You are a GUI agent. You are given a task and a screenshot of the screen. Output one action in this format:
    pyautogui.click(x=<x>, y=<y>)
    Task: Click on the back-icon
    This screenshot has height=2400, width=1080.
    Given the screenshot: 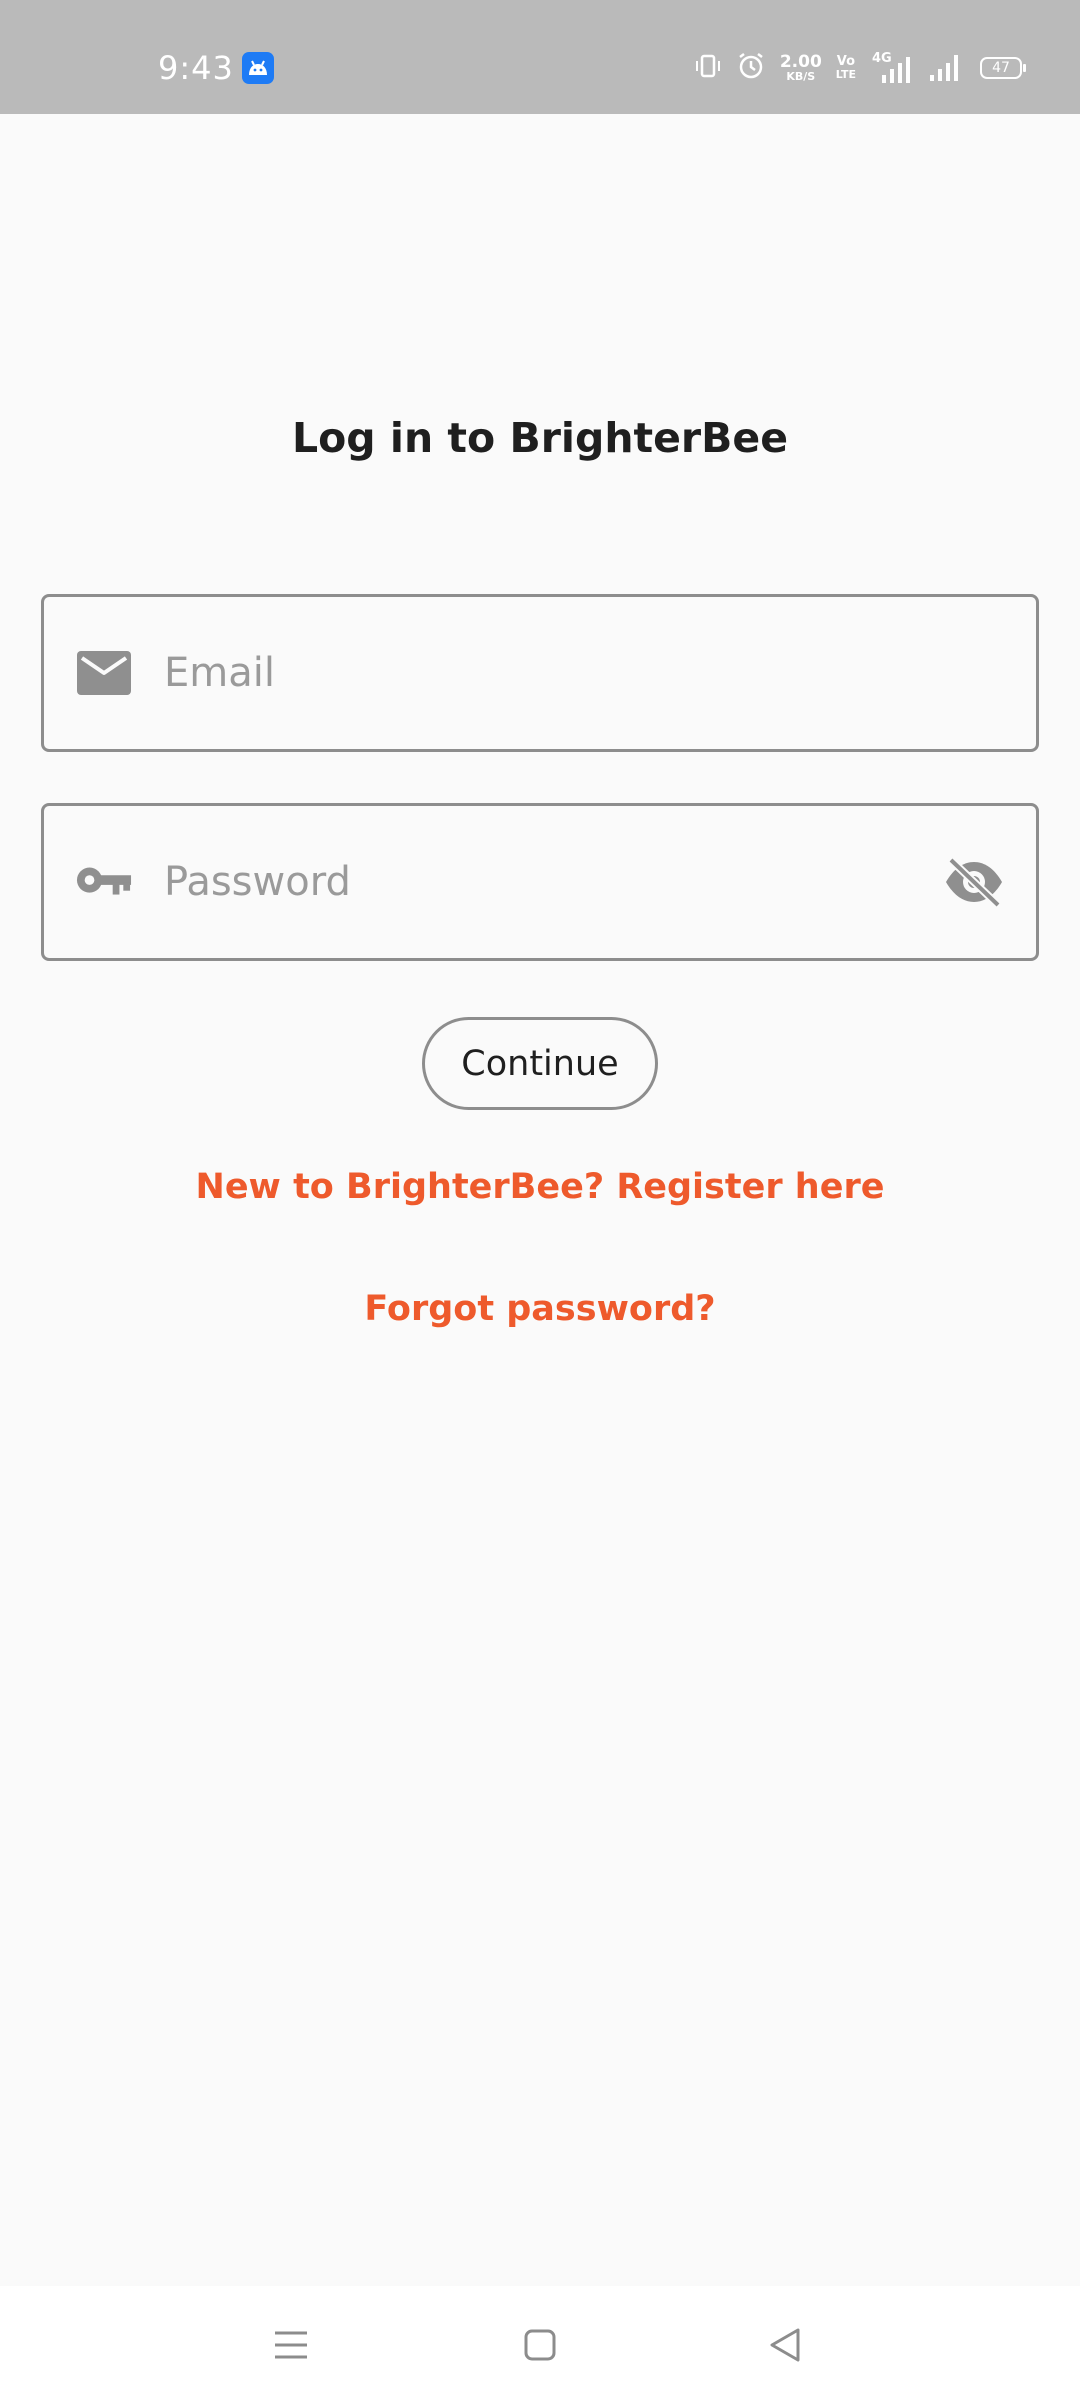 What is the action you would take?
    pyautogui.click(x=785, y=2345)
    